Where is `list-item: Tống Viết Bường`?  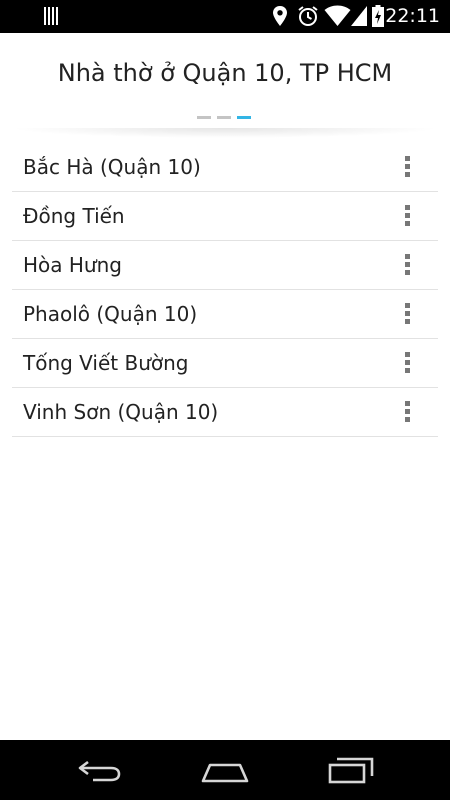
list-item: Tống Viết Bường is located at coordinates (225, 363).